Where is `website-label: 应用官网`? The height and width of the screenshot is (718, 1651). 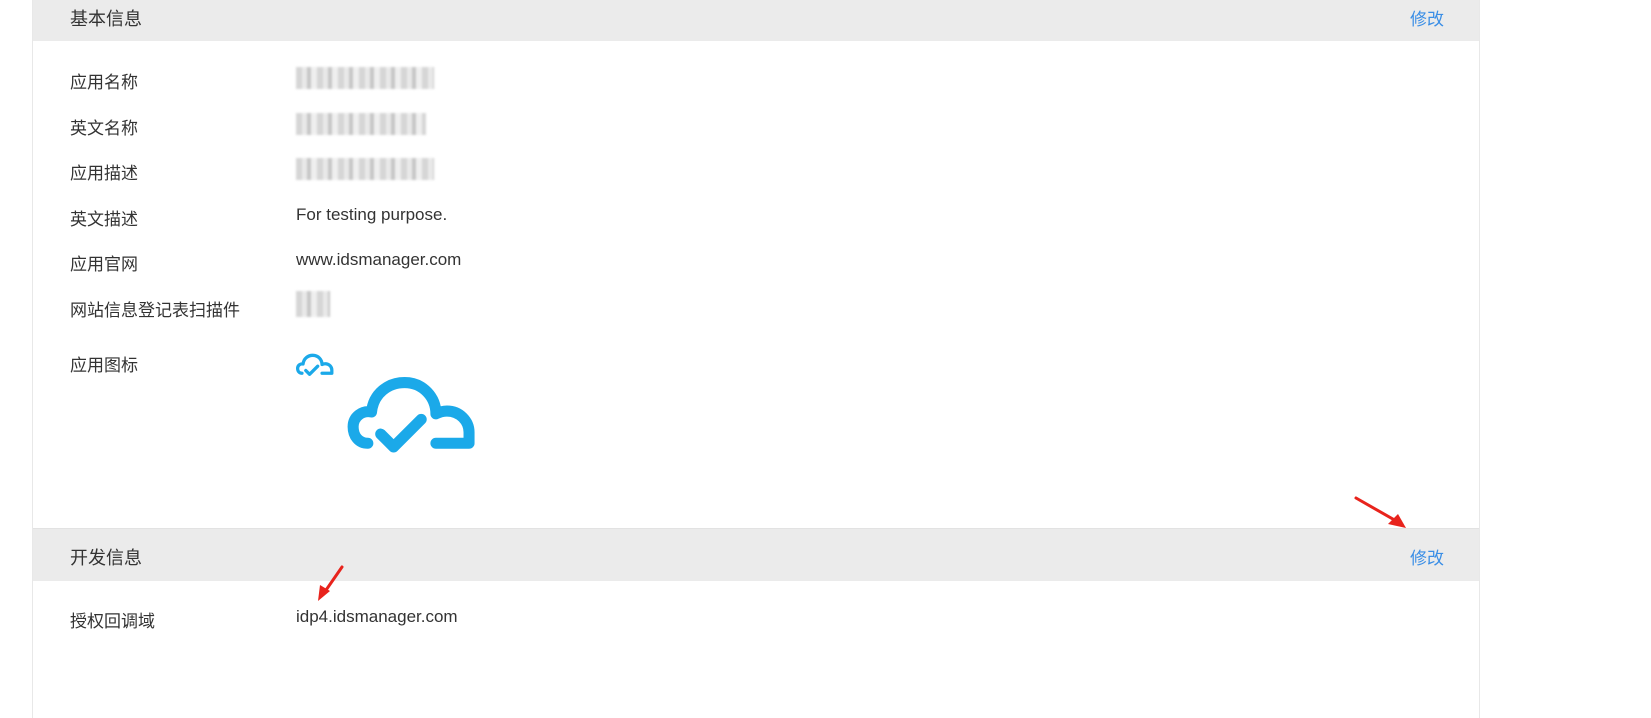 website-label: 应用官网 is located at coordinates (104, 264).